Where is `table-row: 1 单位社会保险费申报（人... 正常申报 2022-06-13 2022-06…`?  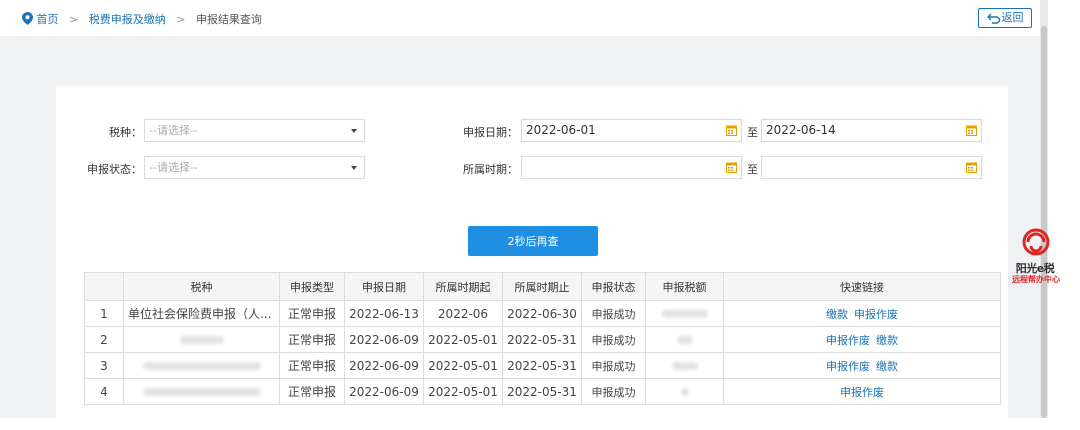
table-row: 1 单位社会保险费申报（人... 正常申报 2022-06-13 2022-06… is located at coordinates (542, 313).